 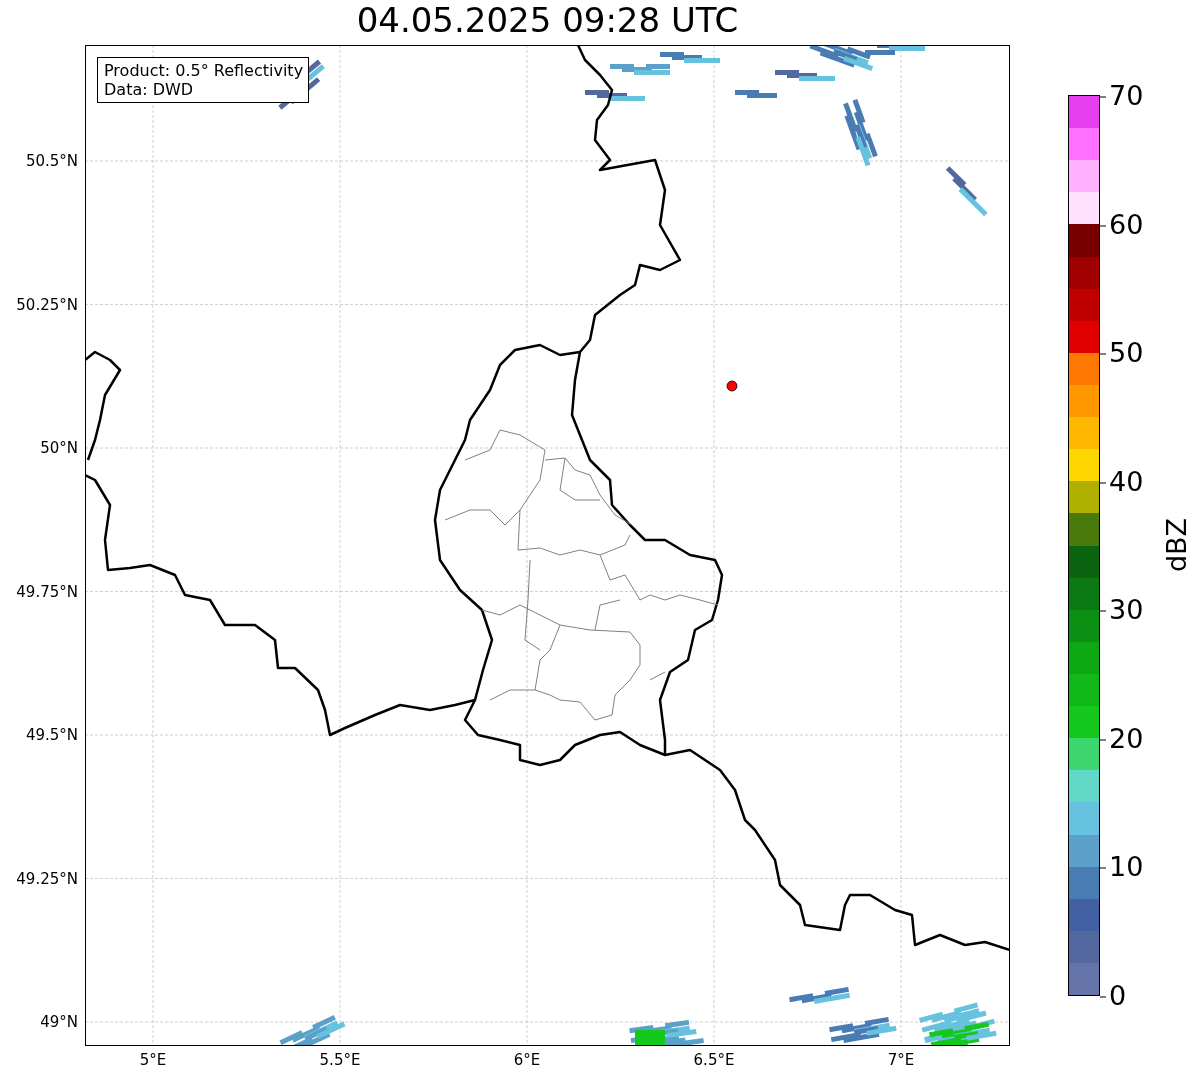 What do you see at coordinates (1113, 995) in the screenshot?
I see `colorbar-tick-label: 0` at bounding box center [1113, 995].